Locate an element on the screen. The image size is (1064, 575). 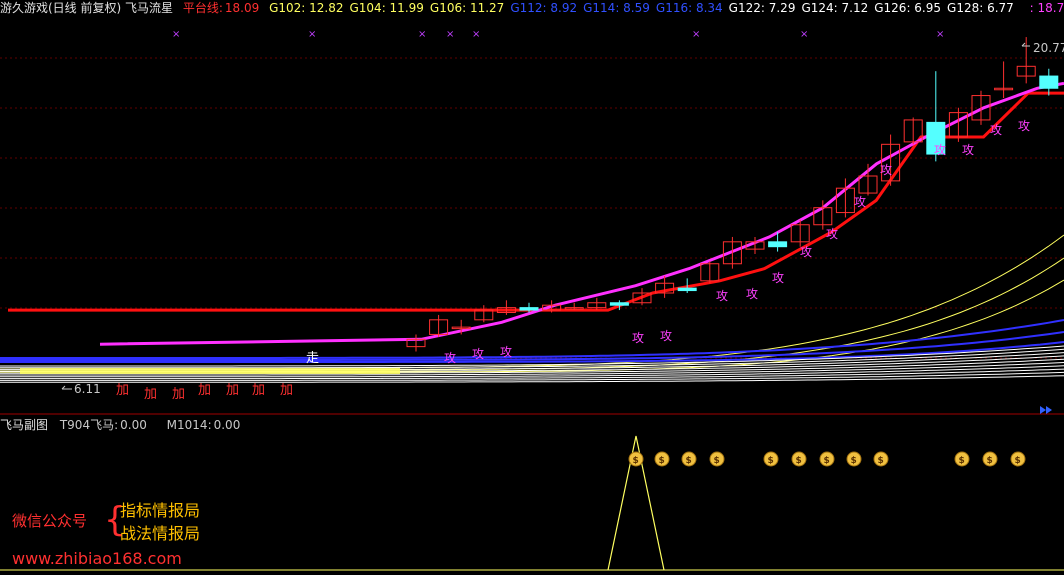
indicator-g122: G122: 7.29 is located at coordinates (762, 8).